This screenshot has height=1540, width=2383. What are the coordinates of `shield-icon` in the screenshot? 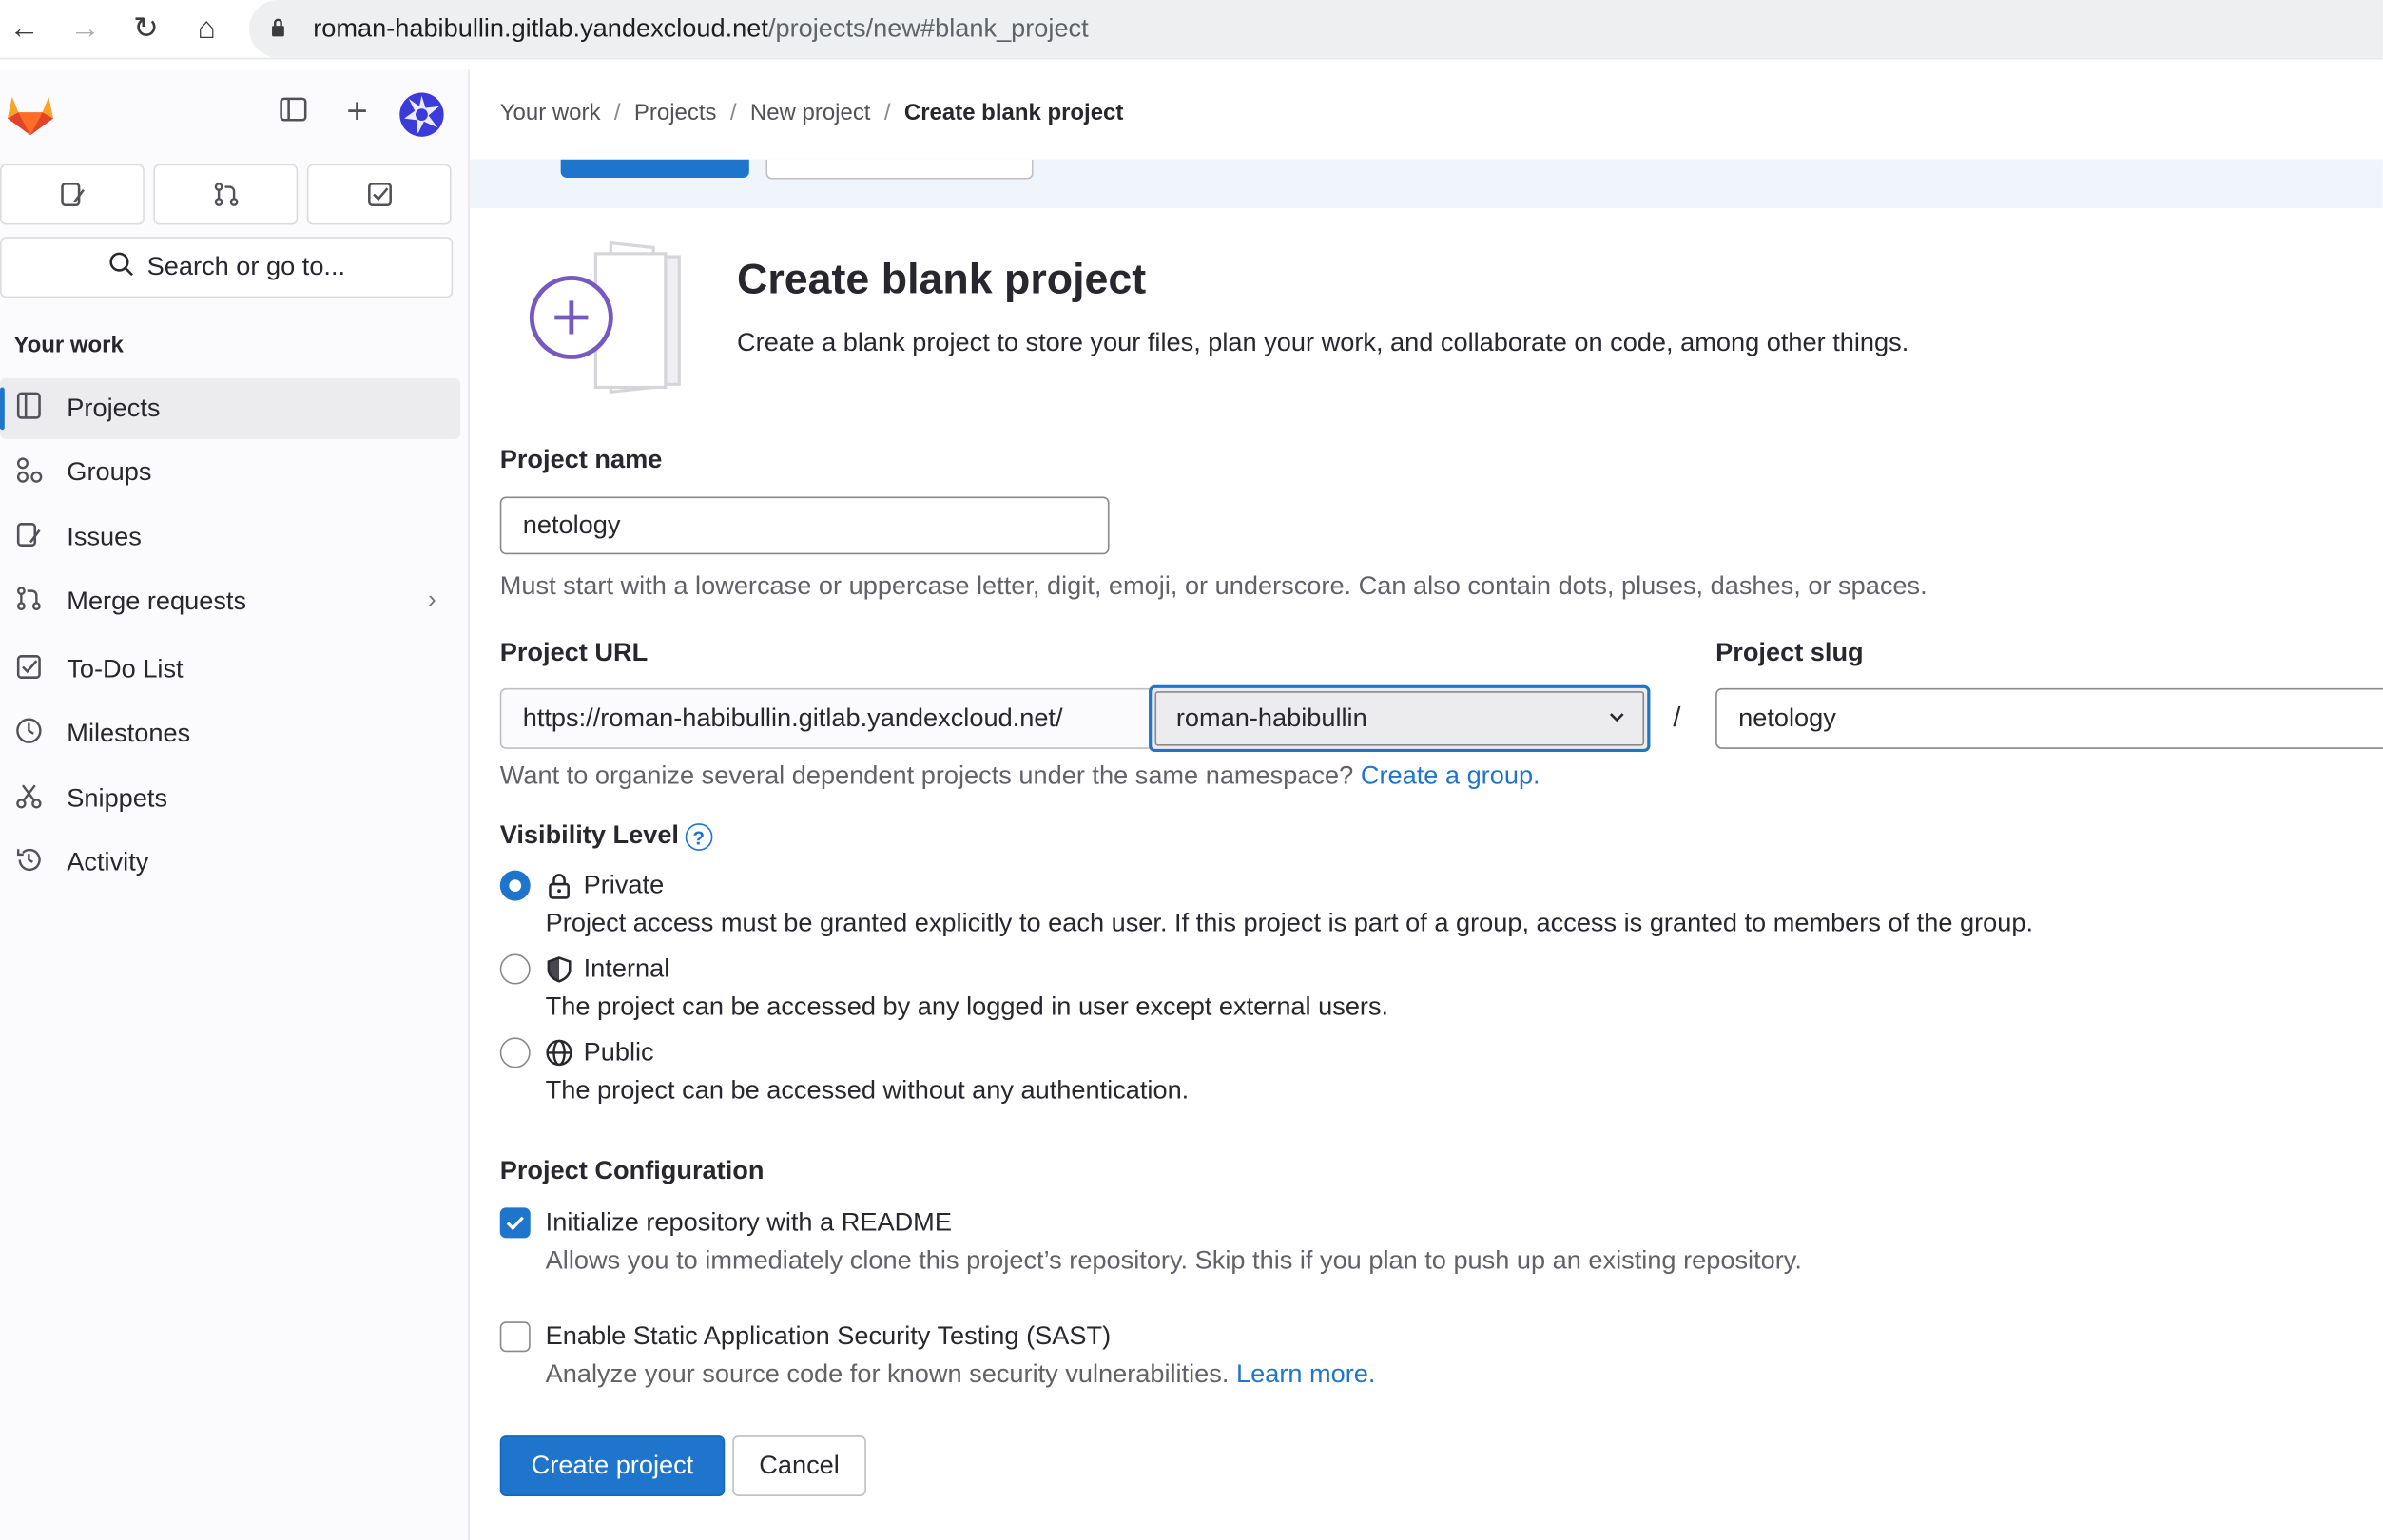 It's located at (559, 969).